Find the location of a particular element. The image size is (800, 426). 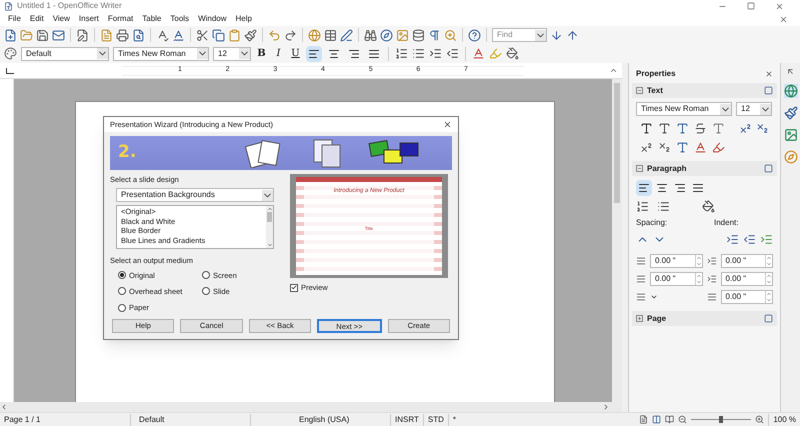

styles-icon is located at coordinates (10, 53).